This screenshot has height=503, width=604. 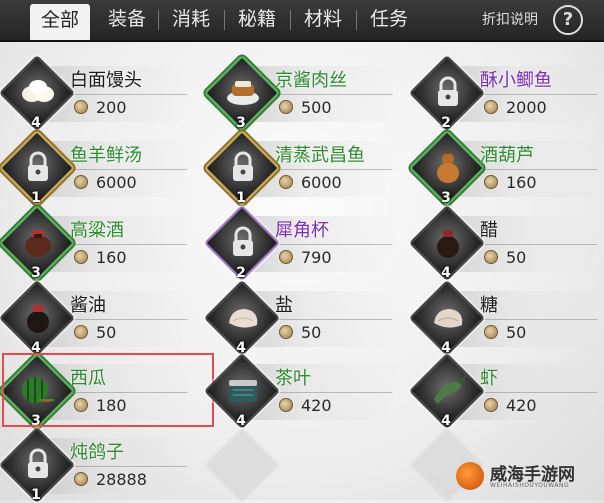 I want to click on site-watermark: 威海手游网 WEIHAISHOUYOUWANG, so click(x=527, y=478).